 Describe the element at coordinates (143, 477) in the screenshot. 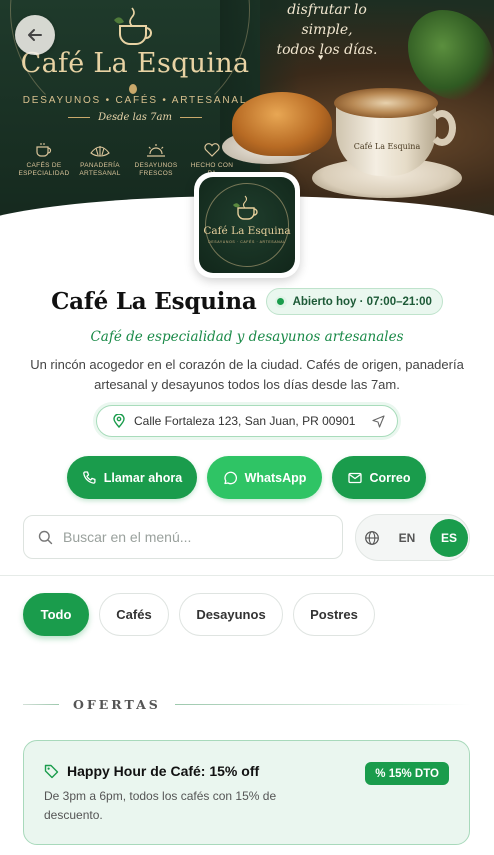

I see `call-button-label: Llamar ahora` at that location.